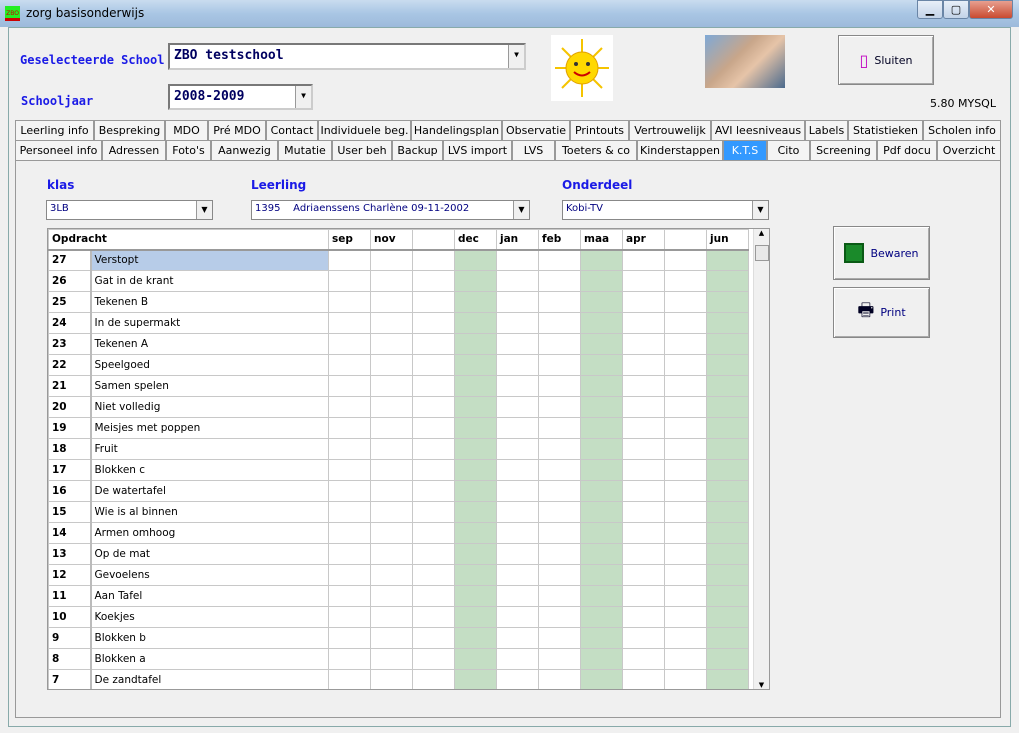  What do you see at coordinates (417, 150) in the screenshot?
I see `tab-backup: Backup` at bounding box center [417, 150].